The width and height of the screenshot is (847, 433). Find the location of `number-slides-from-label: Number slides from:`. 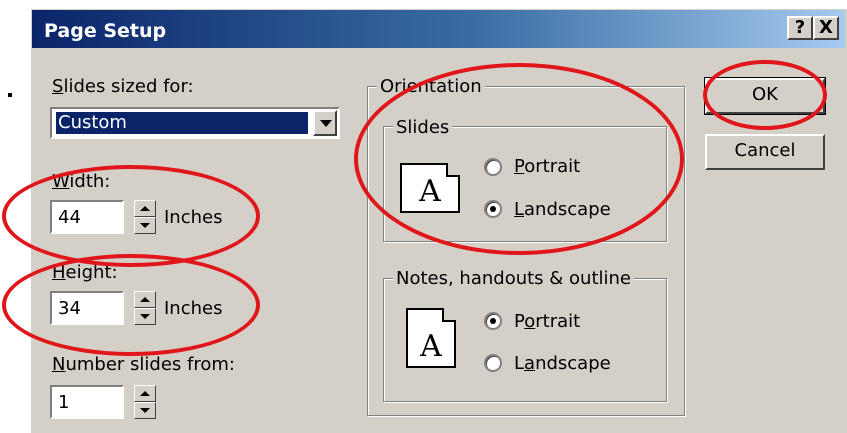

number-slides-from-label: Number slides from: is located at coordinates (143, 364).